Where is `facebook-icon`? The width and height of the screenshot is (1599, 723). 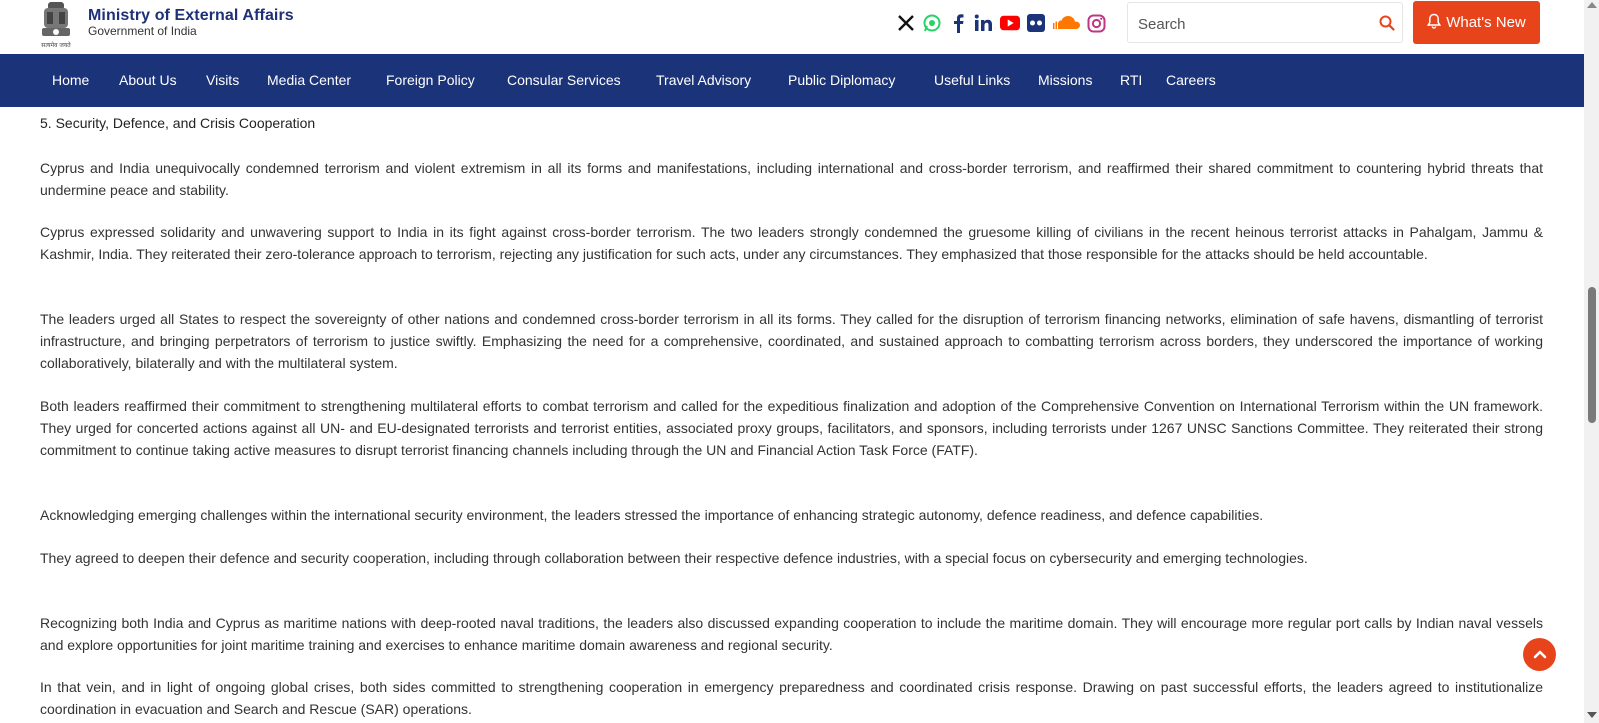 facebook-icon is located at coordinates (958, 23).